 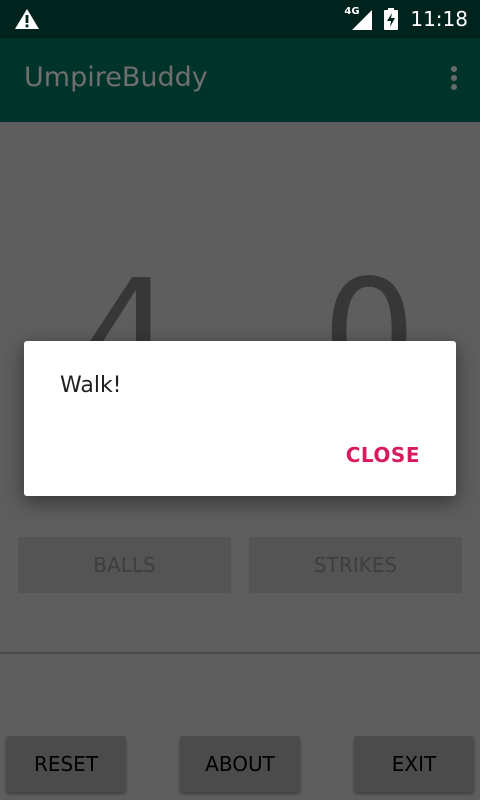 I want to click on dialog-close-button: CLOSE, so click(x=383, y=455).